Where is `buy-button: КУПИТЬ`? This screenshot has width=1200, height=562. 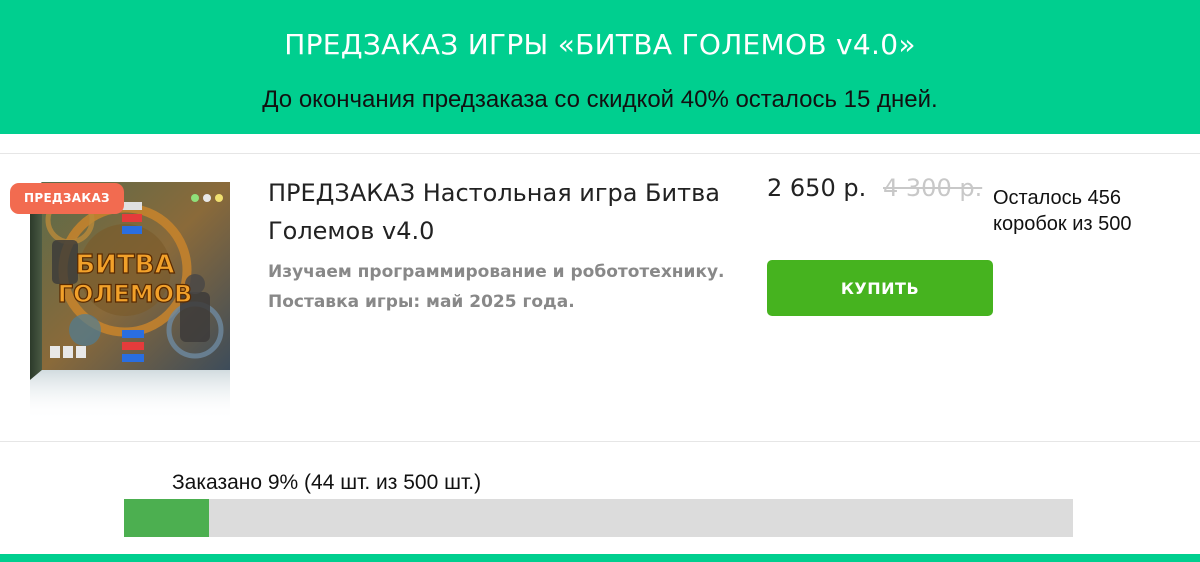 buy-button: КУПИТЬ is located at coordinates (880, 288).